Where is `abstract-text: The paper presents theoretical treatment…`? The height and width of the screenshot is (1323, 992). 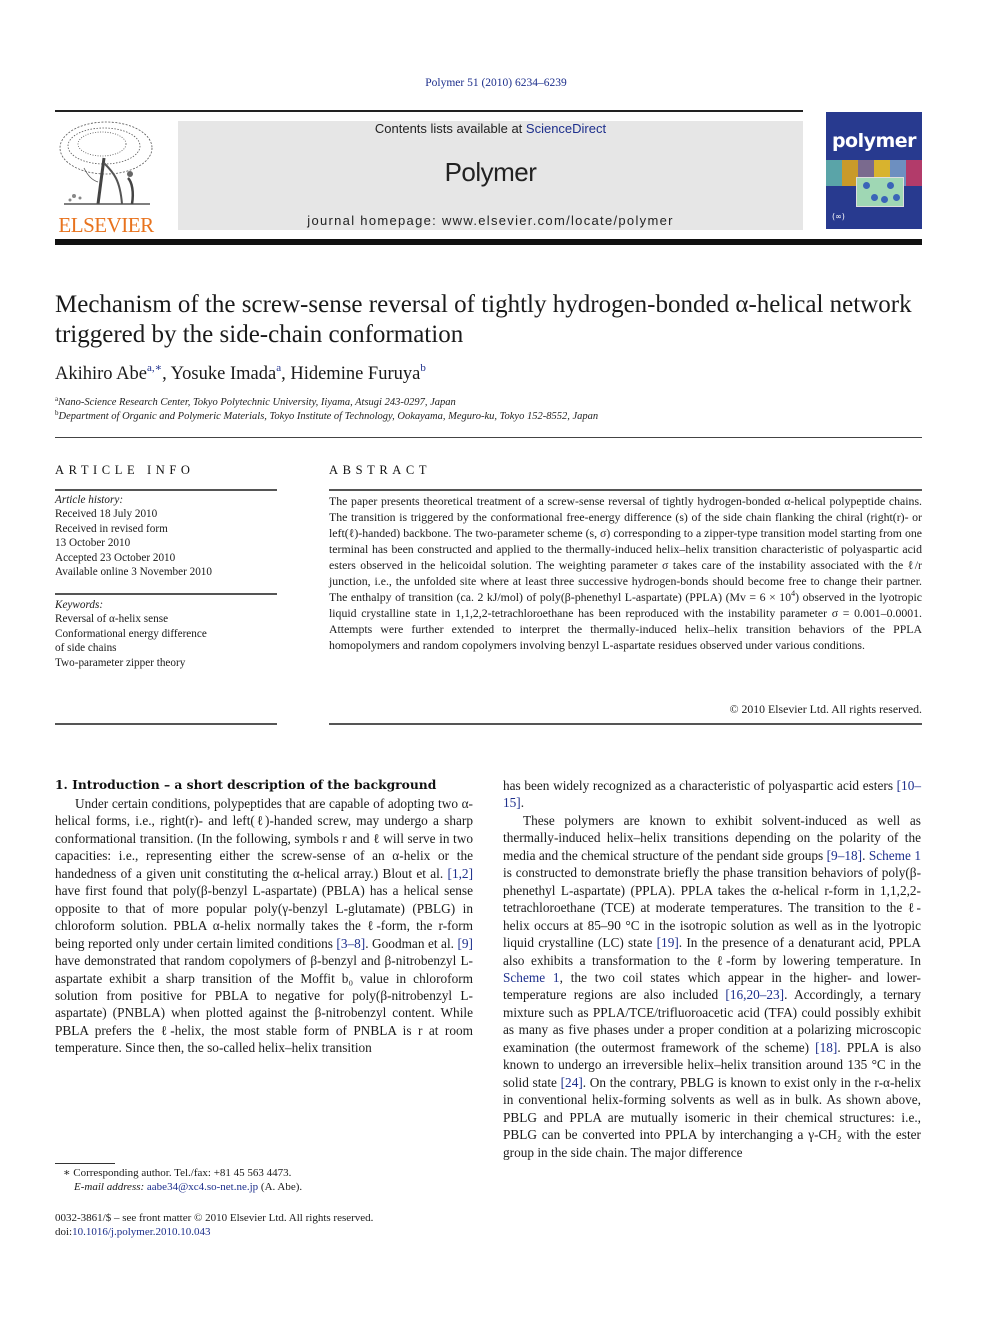
abstract-text: The paper presents theoretical treatment… is located at coordinates (625, 574).